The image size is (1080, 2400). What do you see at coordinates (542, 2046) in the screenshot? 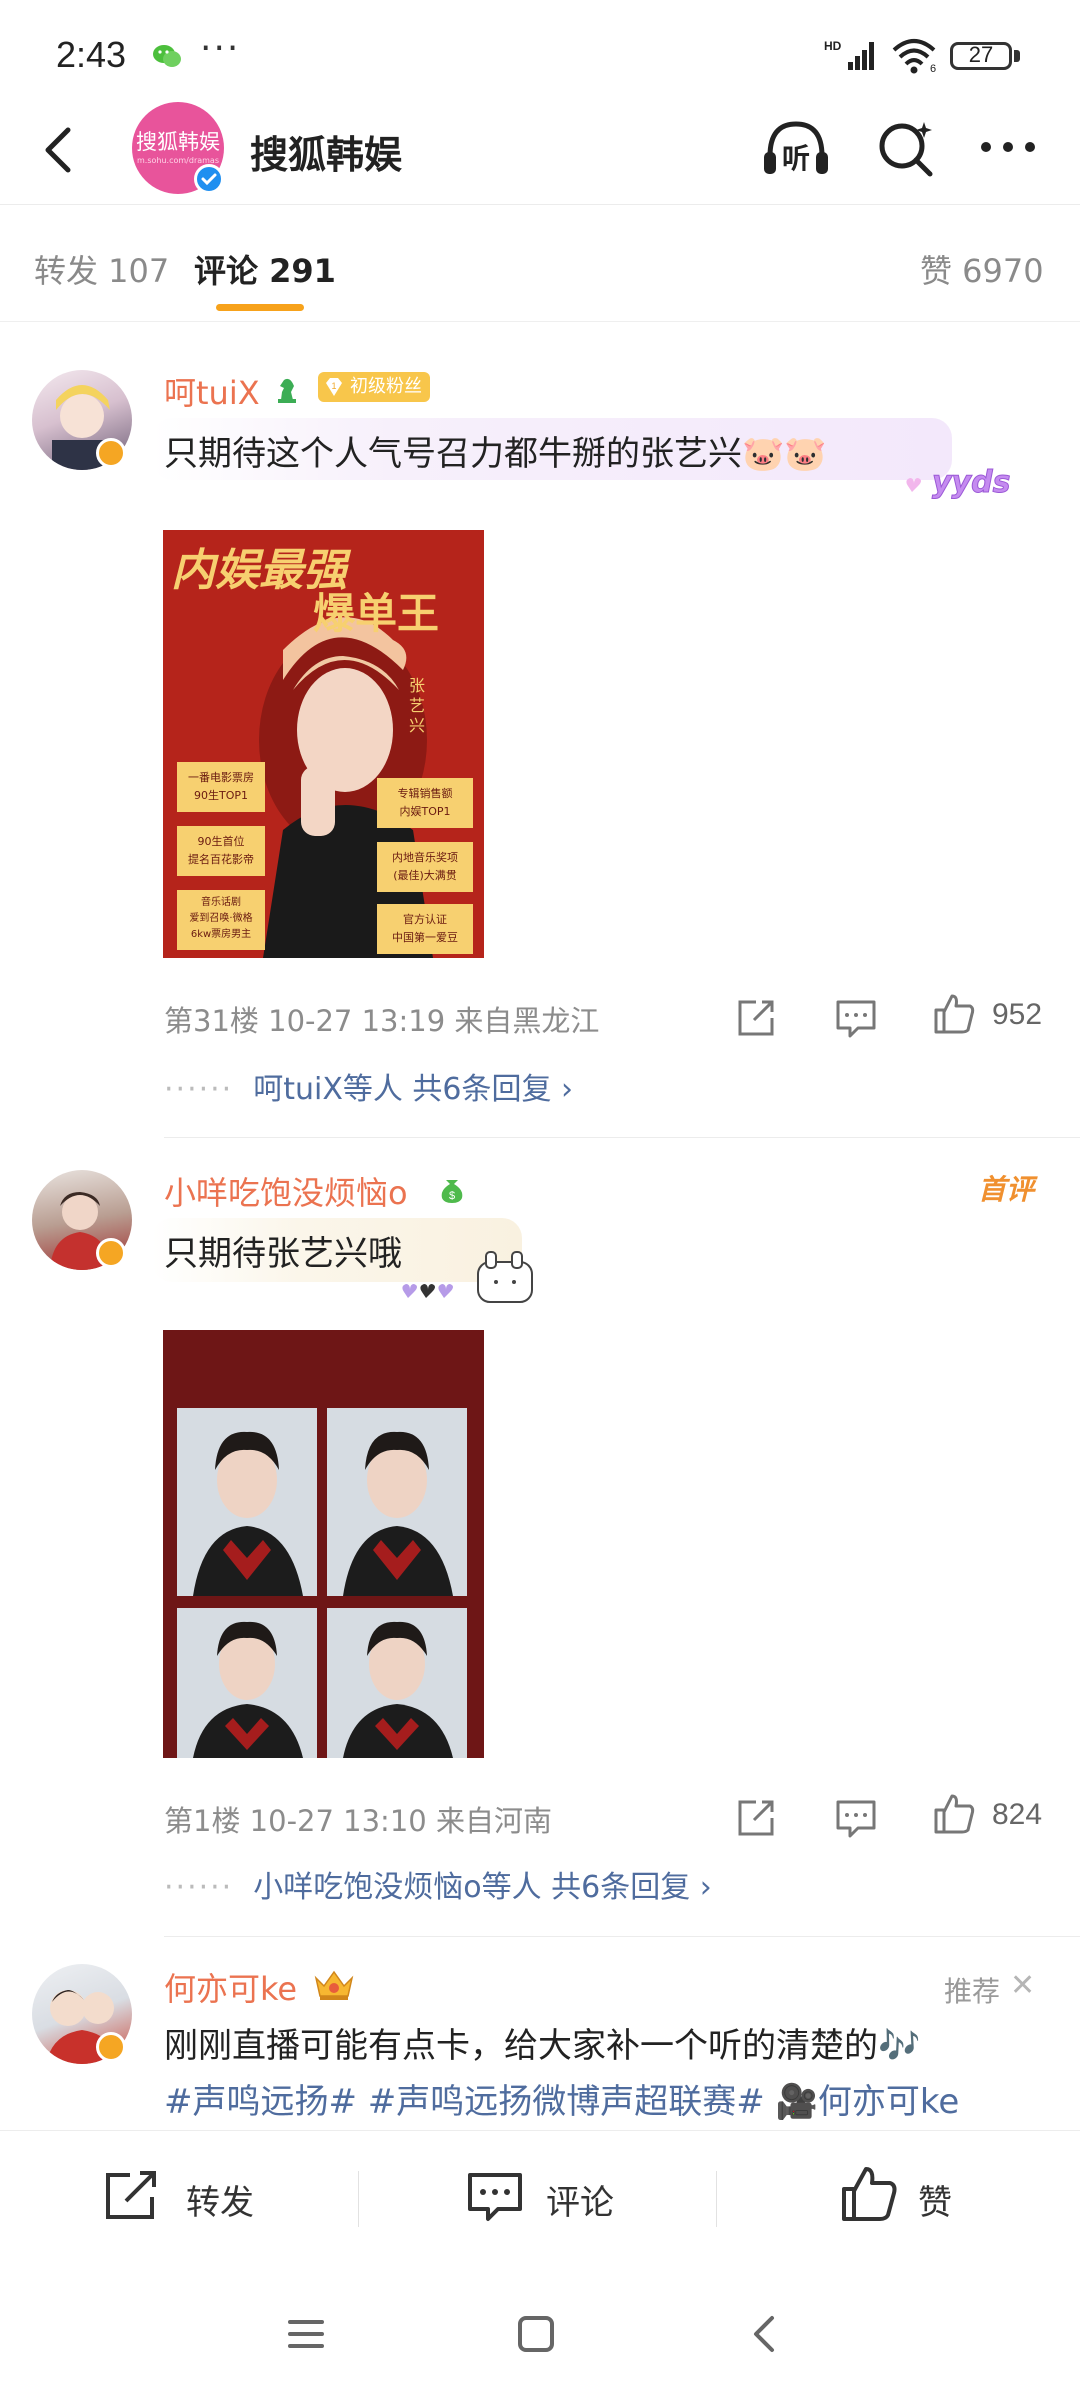
I see `comment-text: 刚刚直播可能有点卡，给大家补一个听的清楚的🎶` at bounding box center [542, 2046].